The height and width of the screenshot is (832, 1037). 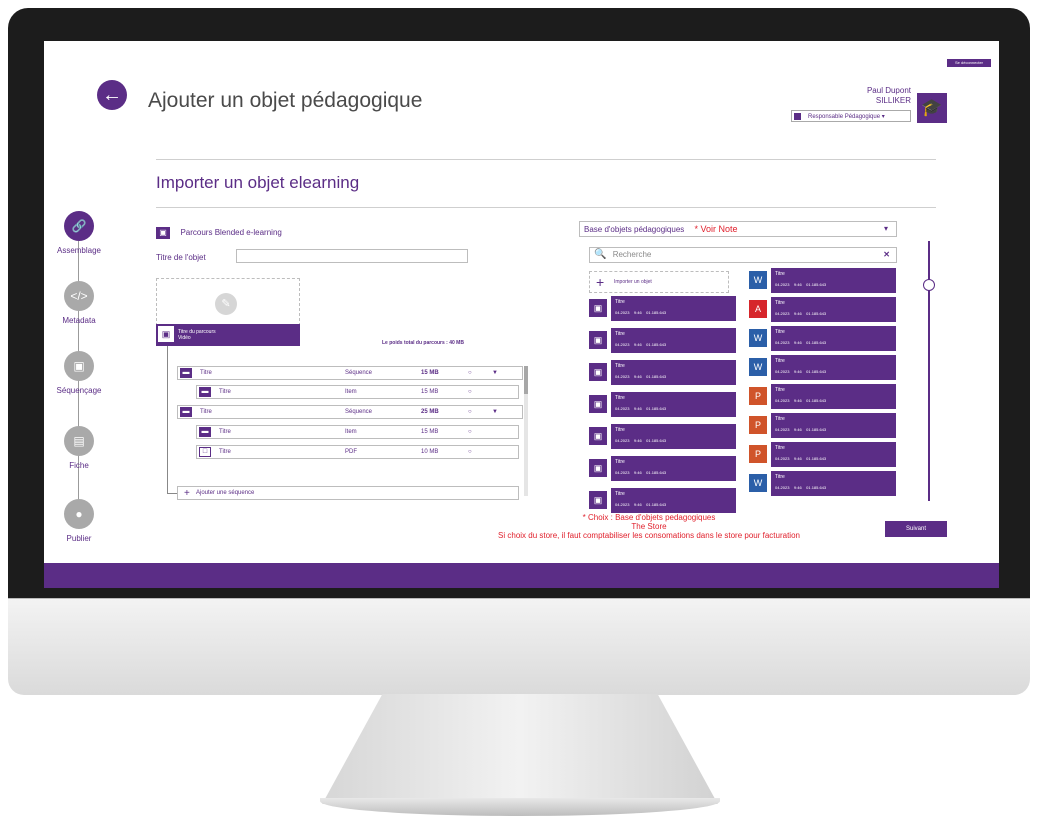 I want to click on arrow-left-icon: ←, so click(x=112, y=95).